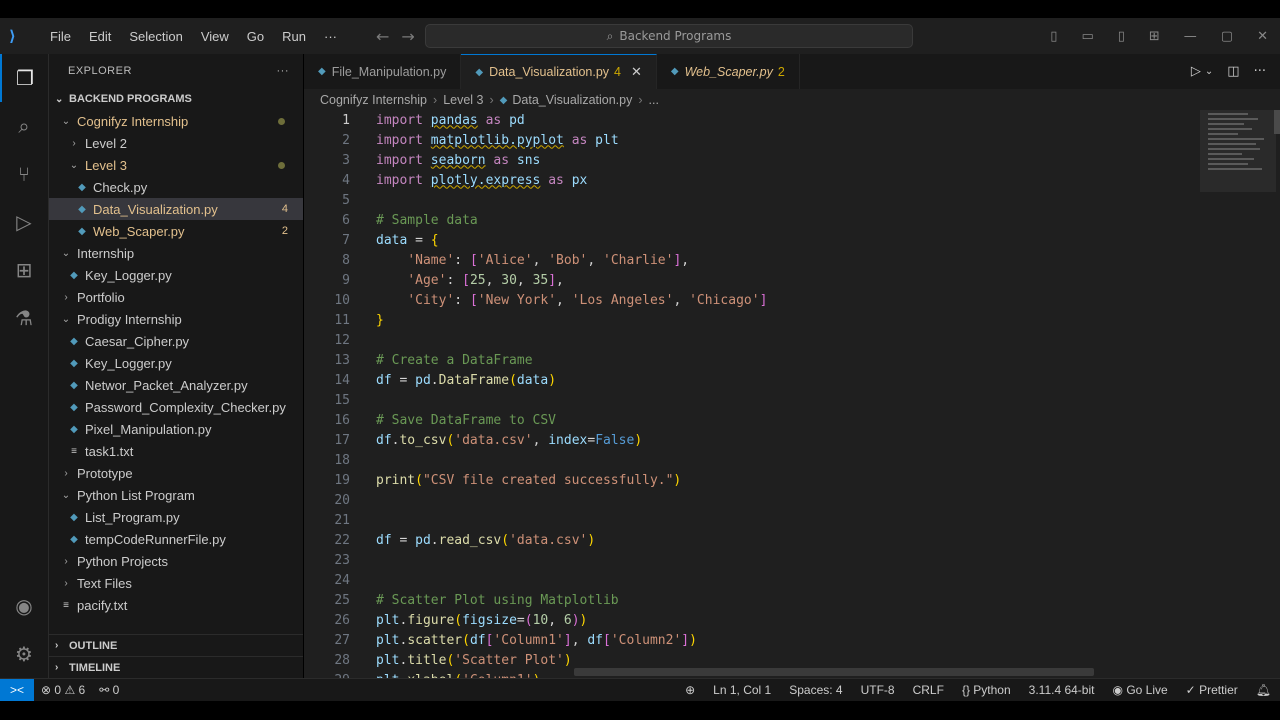  What do you see at coordinates (215, 36) in the screenshot?
I see `menu-view: View` at bounding box center [215, 36].